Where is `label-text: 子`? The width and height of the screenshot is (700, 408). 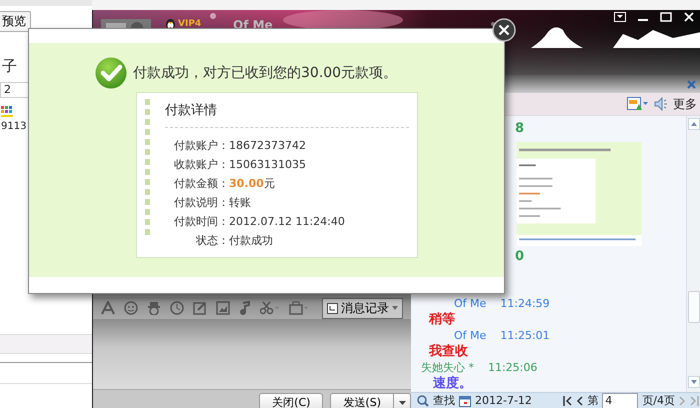
label-text: 子 is located at coordinates (9, 66).